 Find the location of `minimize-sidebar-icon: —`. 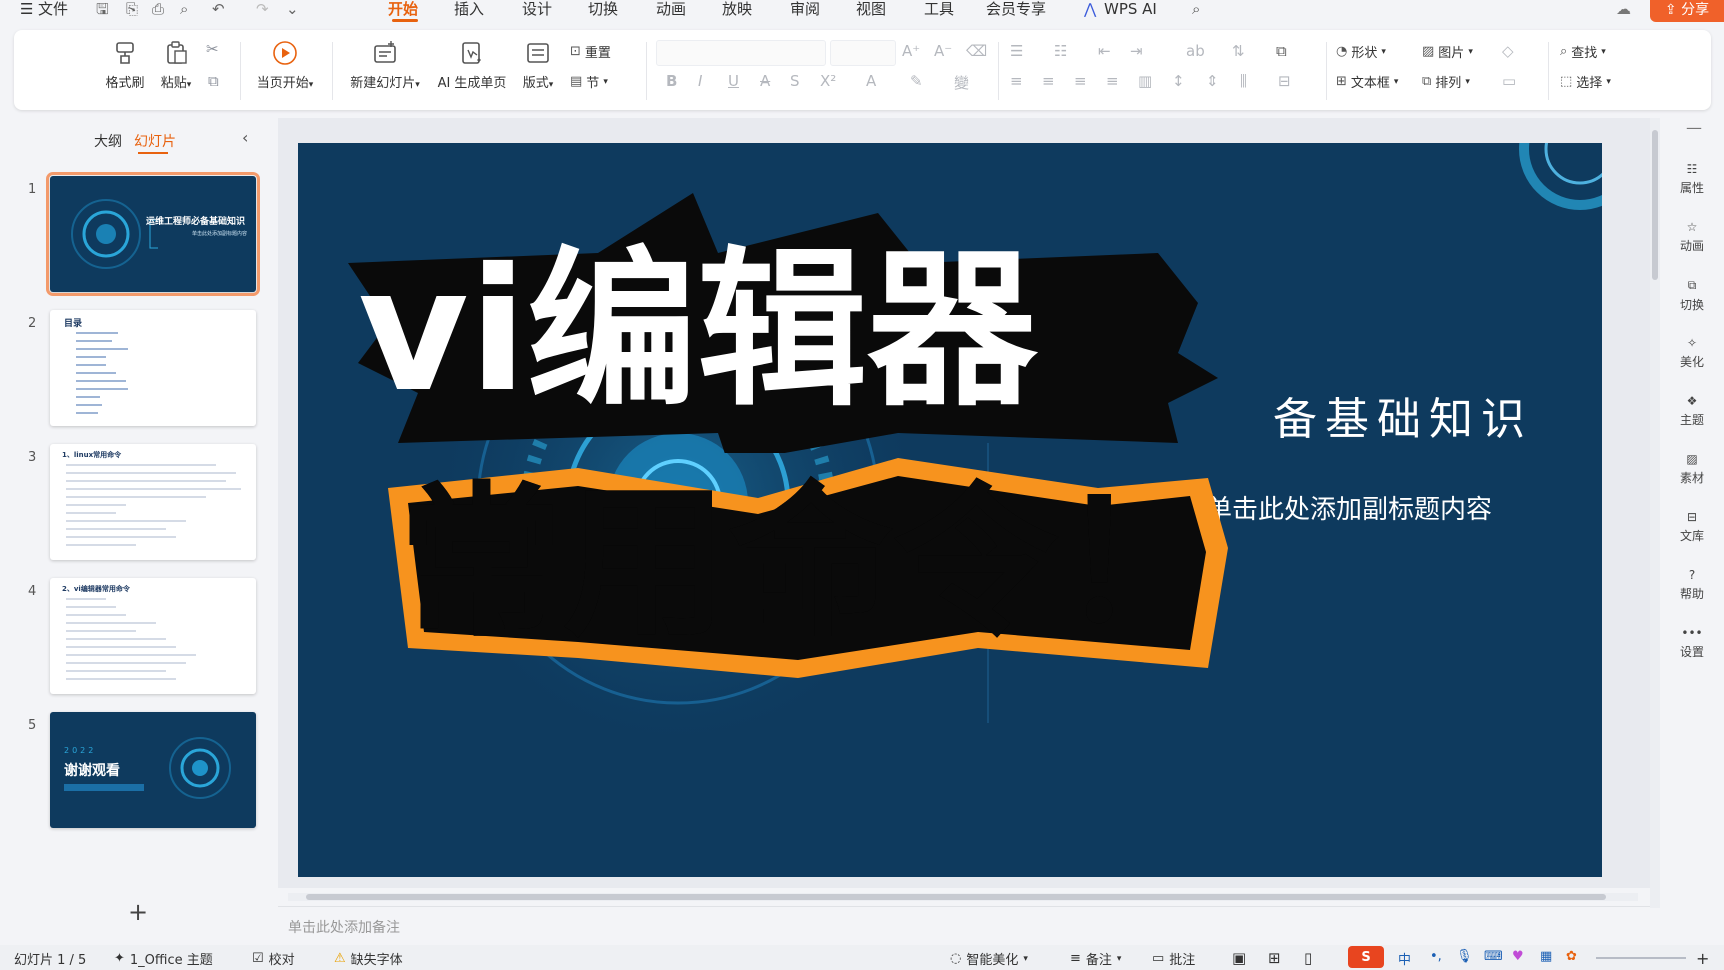

minimize-sidebar-icon: — is located at coordinates (1694, 127).